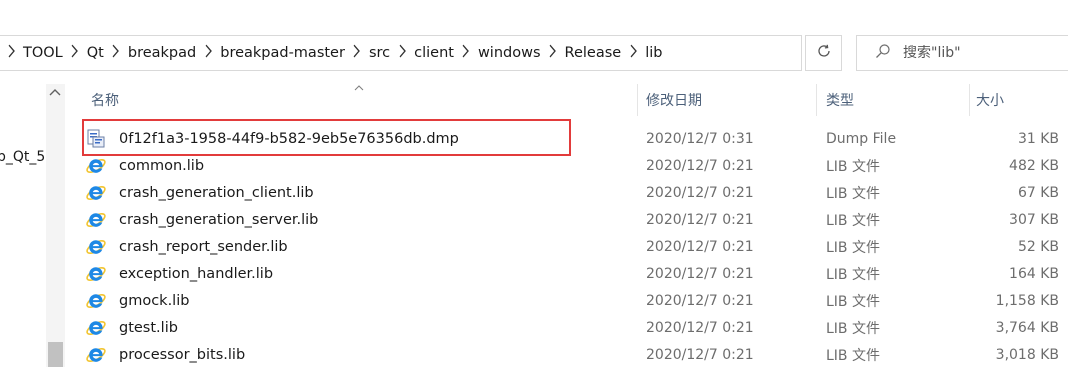 This screenshot has width=1068, height=369. I want to click on search-icon, so click(883, 53).